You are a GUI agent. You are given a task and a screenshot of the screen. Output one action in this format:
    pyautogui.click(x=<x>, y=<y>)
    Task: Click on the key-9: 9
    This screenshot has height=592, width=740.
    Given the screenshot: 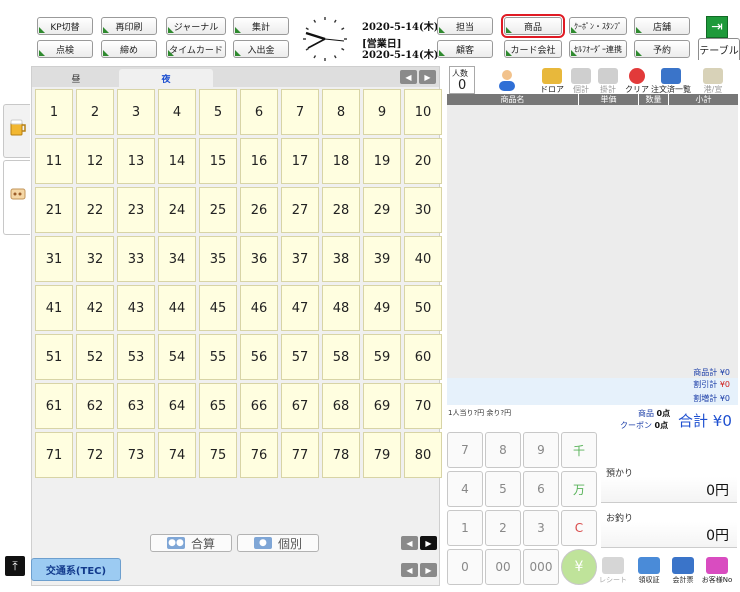 What is the action you would take?
    pyautogui.click(x=541, y=450)
    